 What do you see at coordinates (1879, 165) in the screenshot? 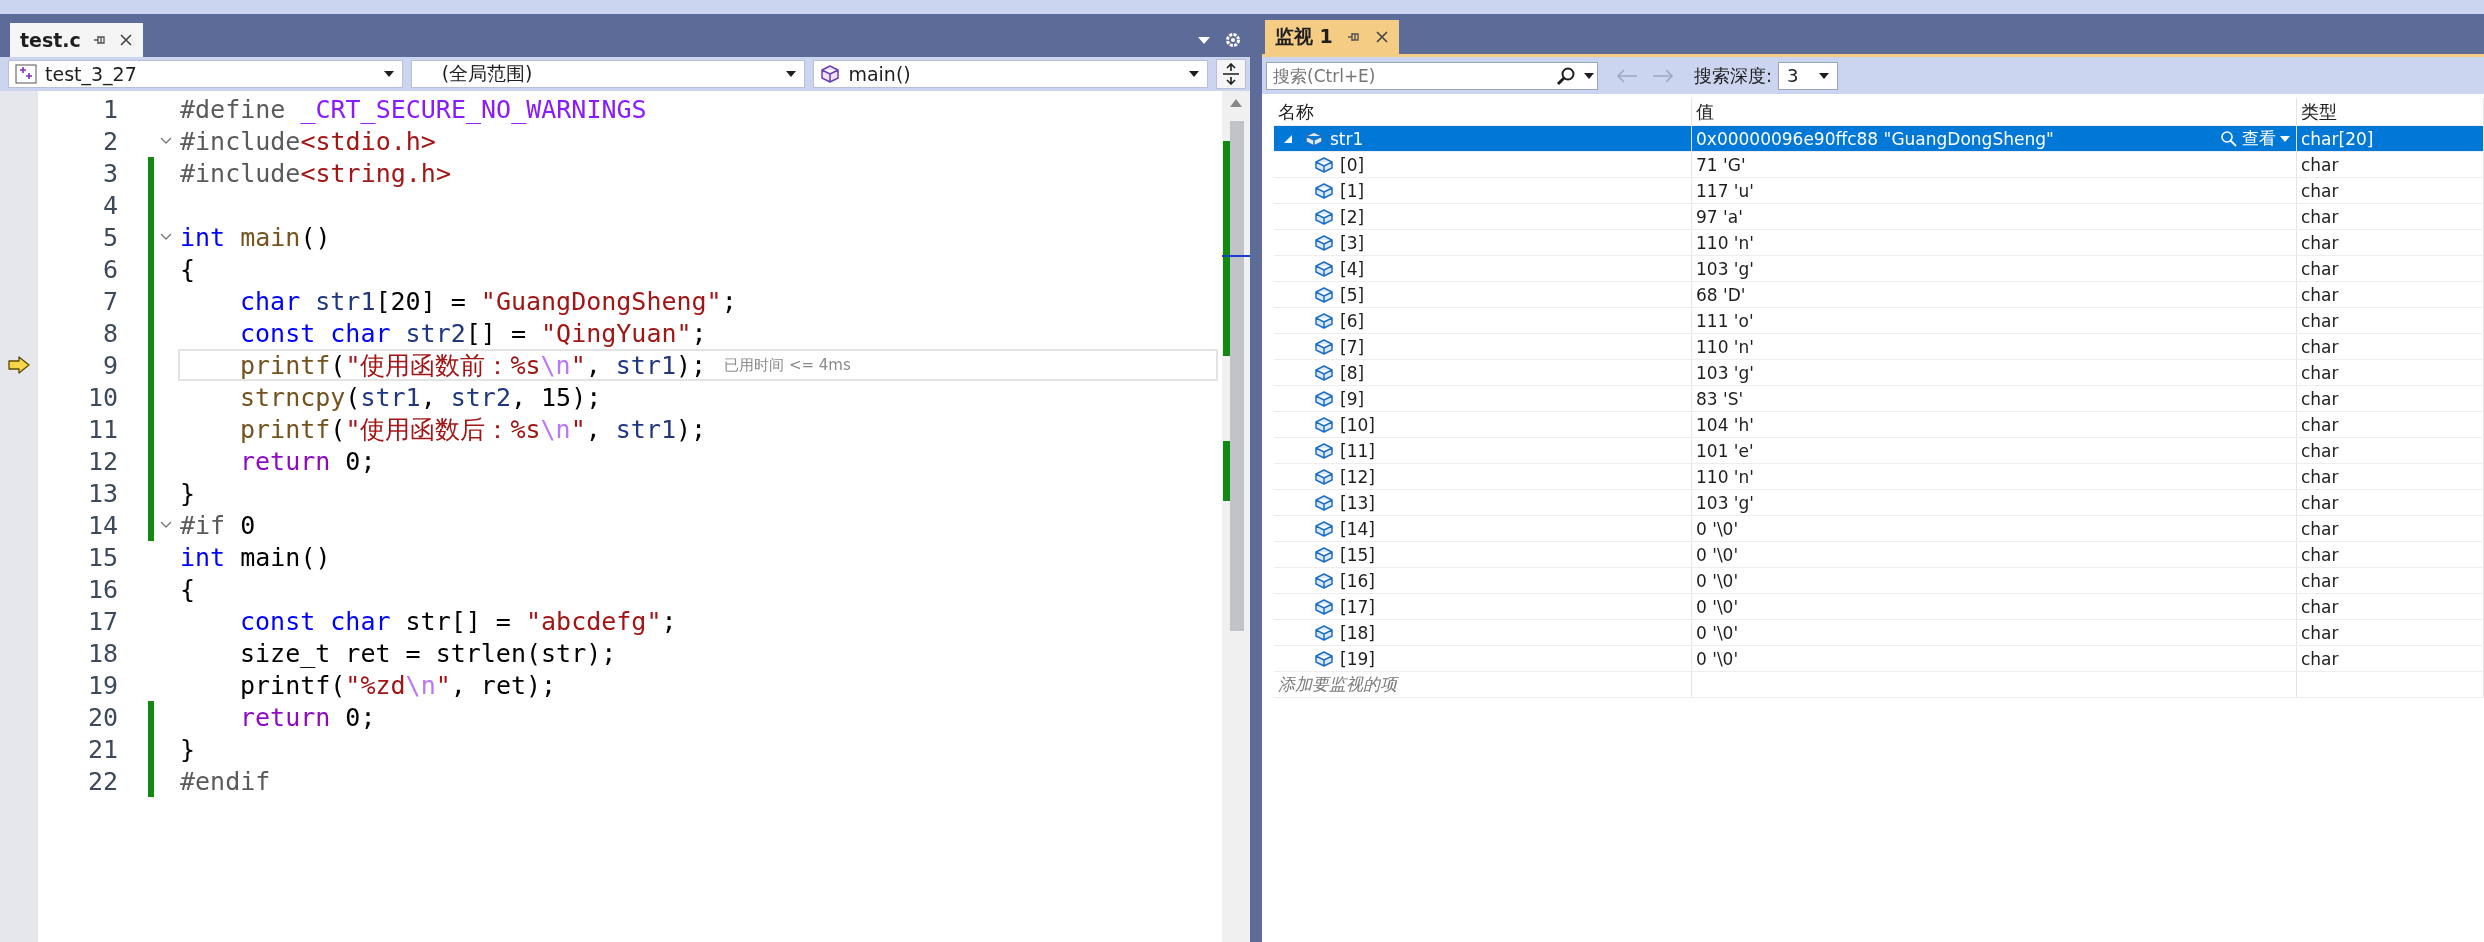
I see `watch-row: [0] 71 'G' char` at bounding box center [1879, 165].